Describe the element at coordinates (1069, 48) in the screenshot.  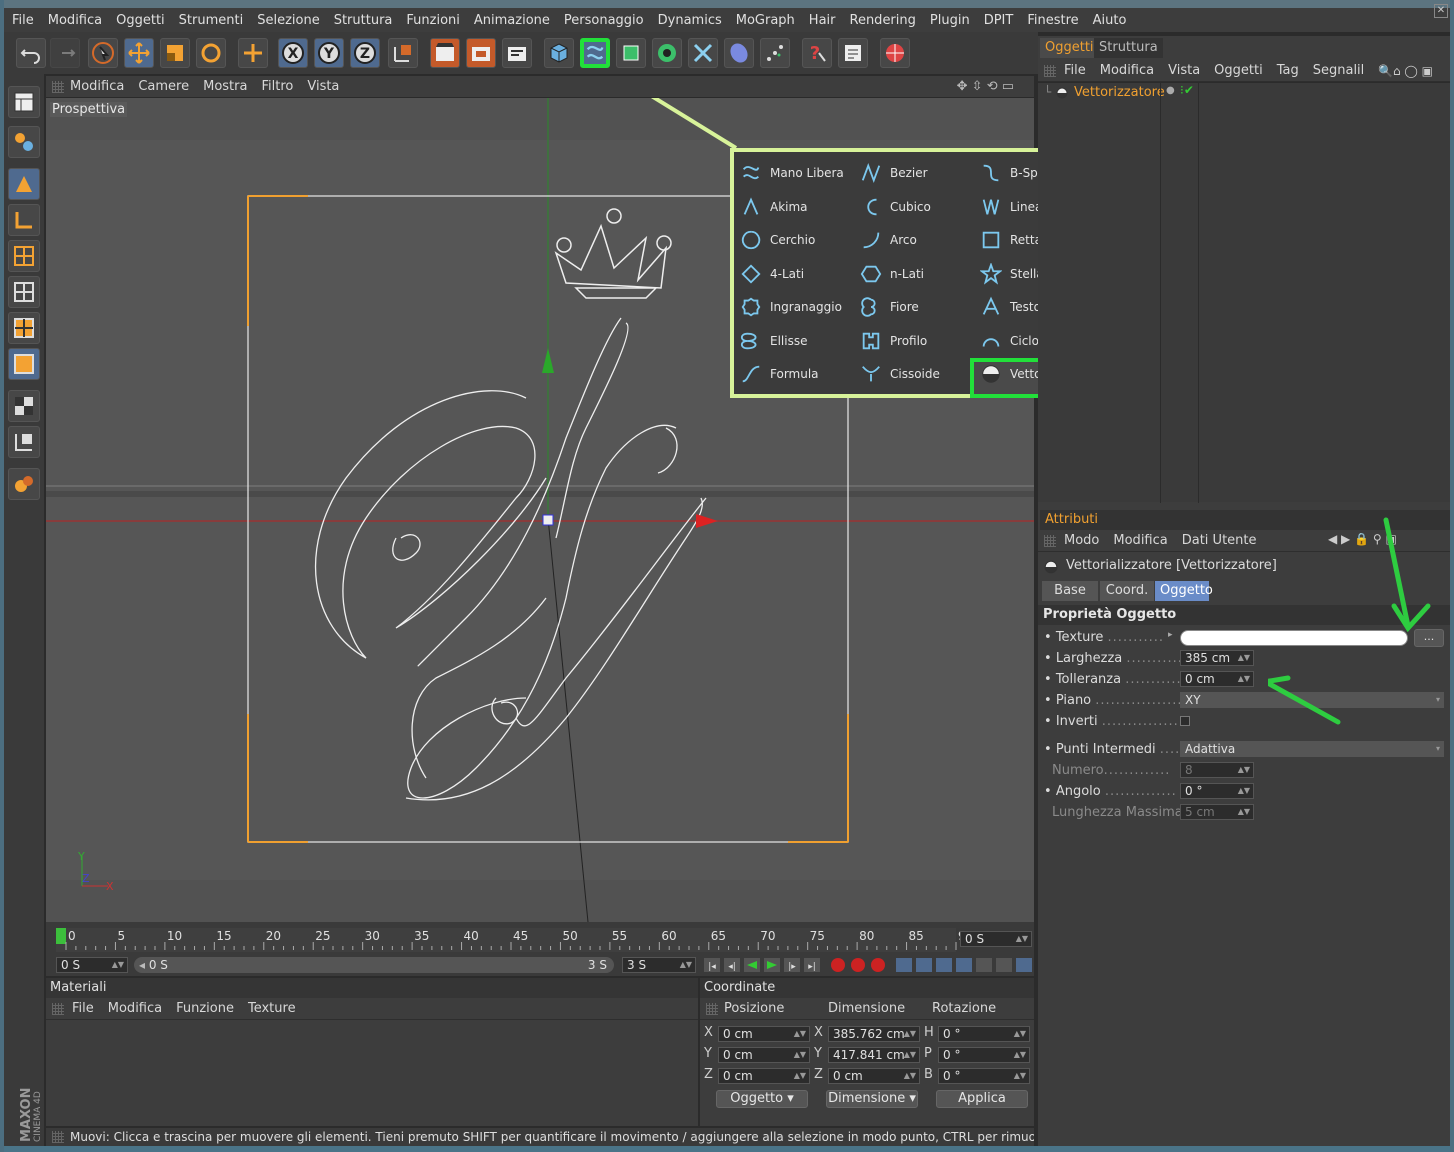
I see `tab-oggetti: Oggetti` at that location.